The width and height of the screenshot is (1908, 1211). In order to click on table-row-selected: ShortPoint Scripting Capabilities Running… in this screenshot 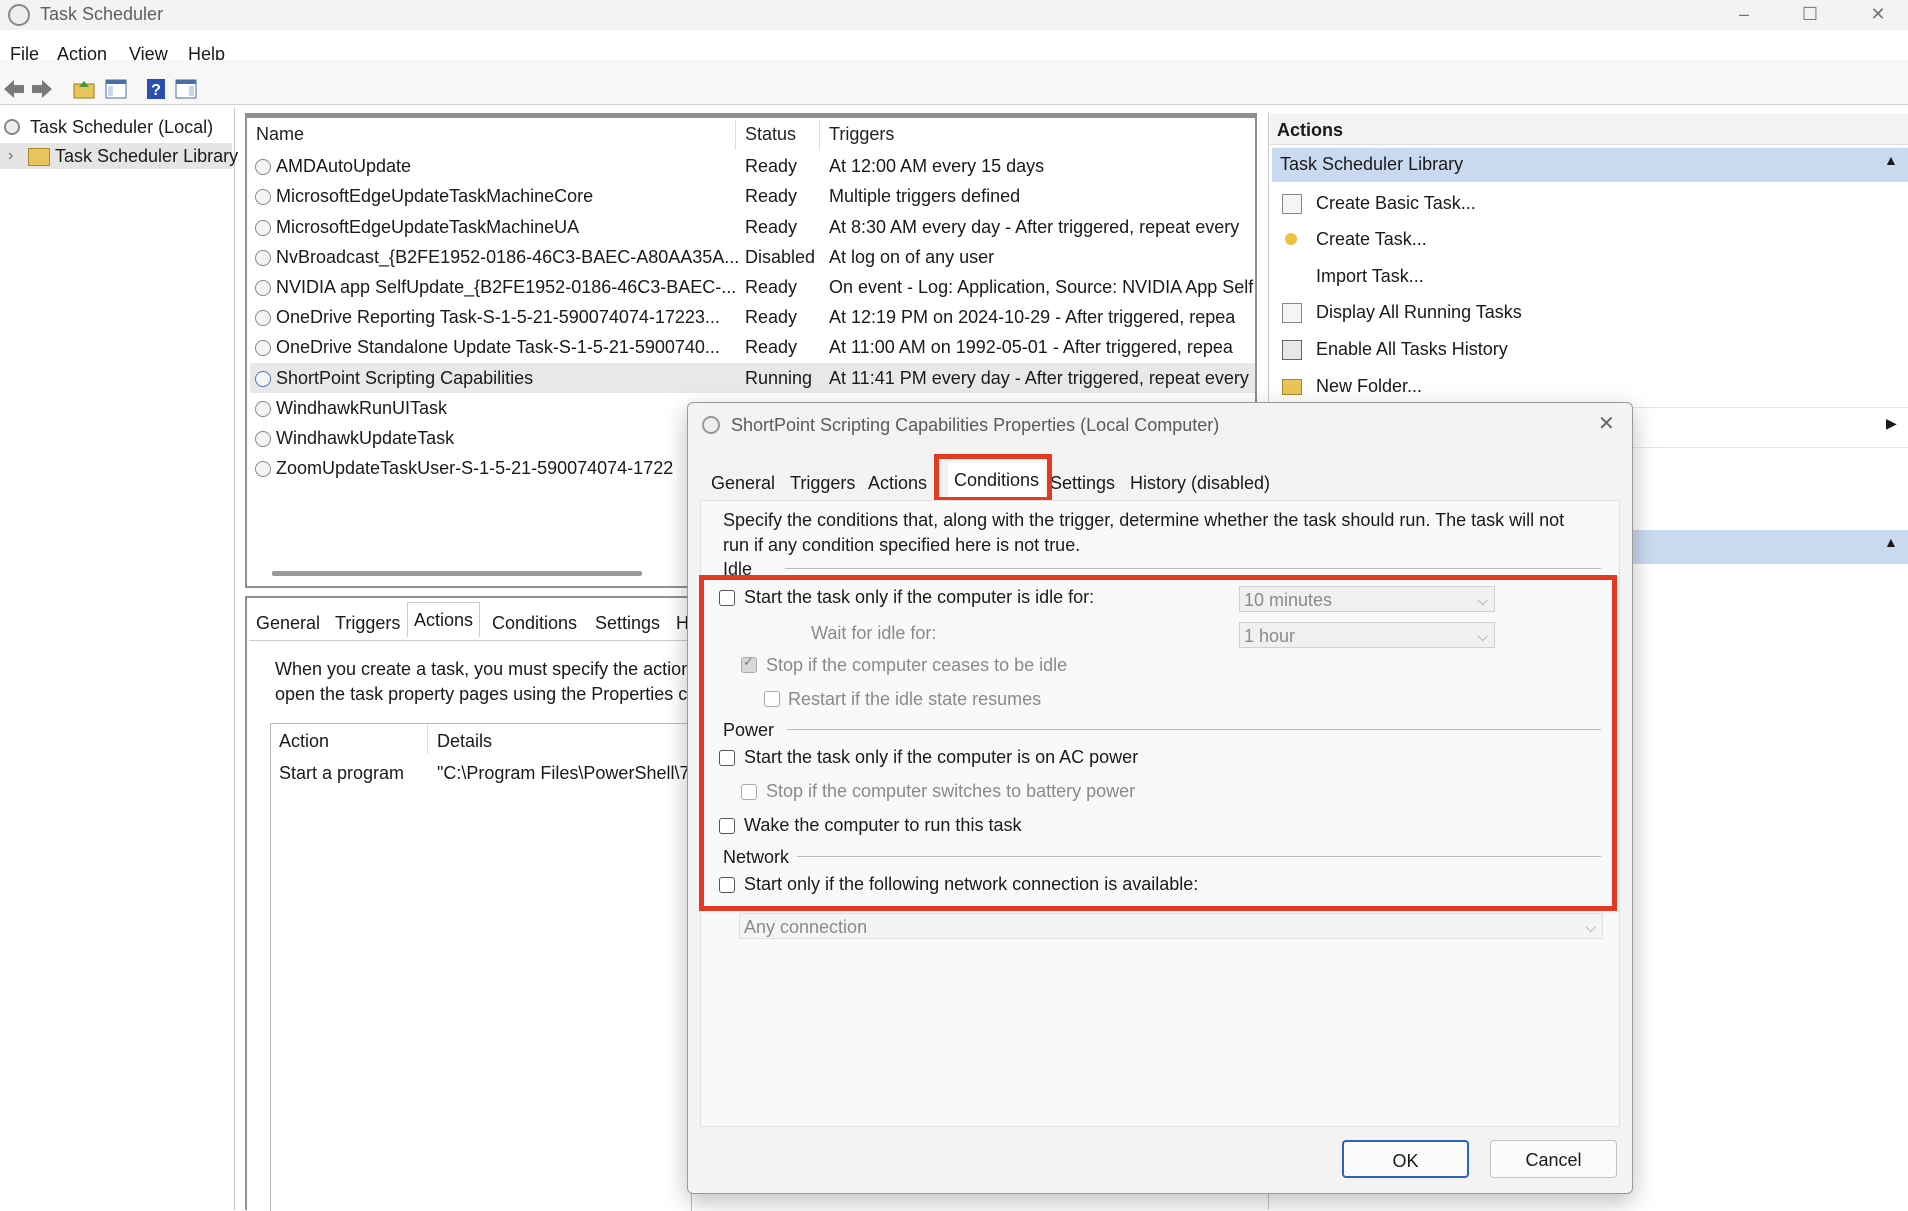, I will do `click(752, 378)`.